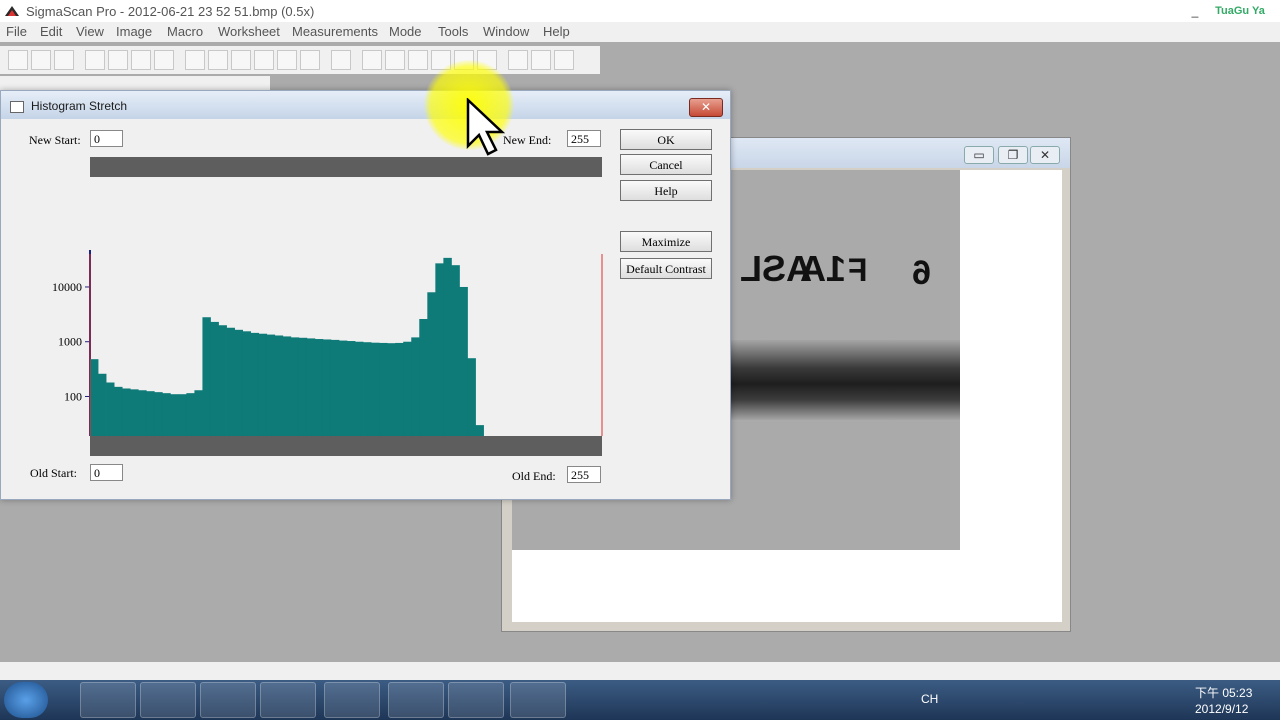 The width and height of the screenshot is (1280, 720). I want to click on help-button: Help, so click(666, 190).